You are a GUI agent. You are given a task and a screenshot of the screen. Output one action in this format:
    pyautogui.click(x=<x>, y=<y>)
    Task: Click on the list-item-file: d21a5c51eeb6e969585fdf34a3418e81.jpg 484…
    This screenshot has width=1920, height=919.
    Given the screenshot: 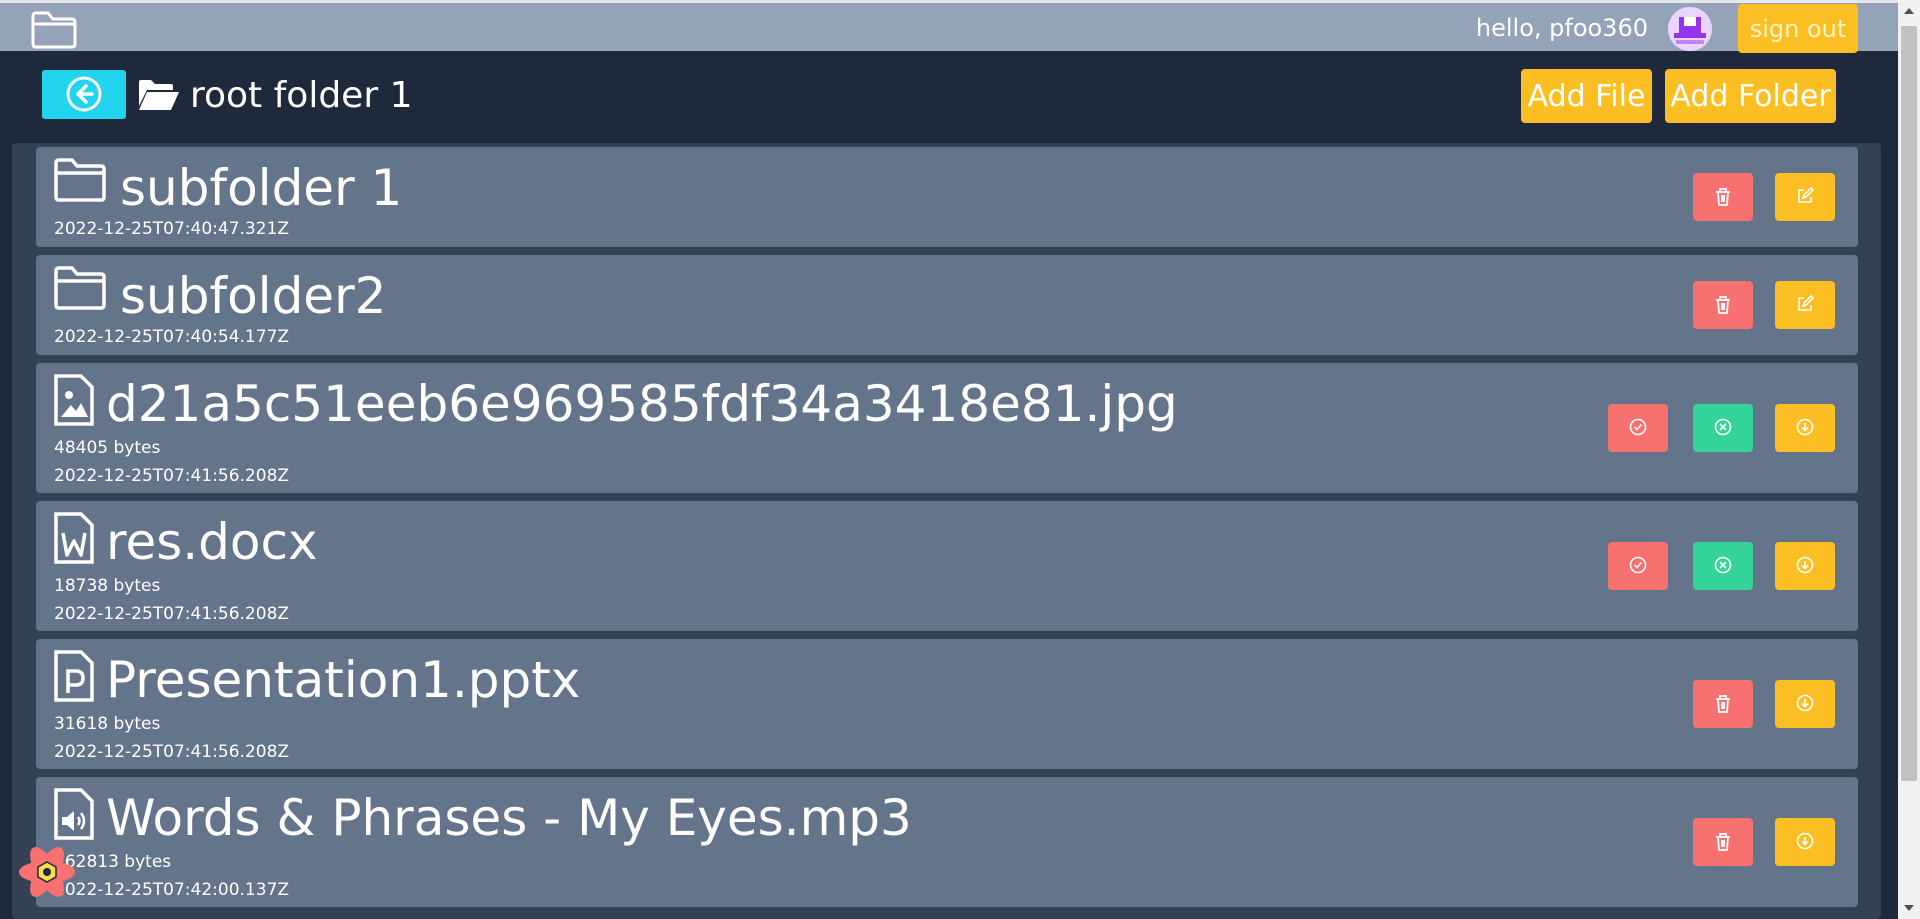 What is the action you would take?
    pyautogui.click(x=947, y=428)
    